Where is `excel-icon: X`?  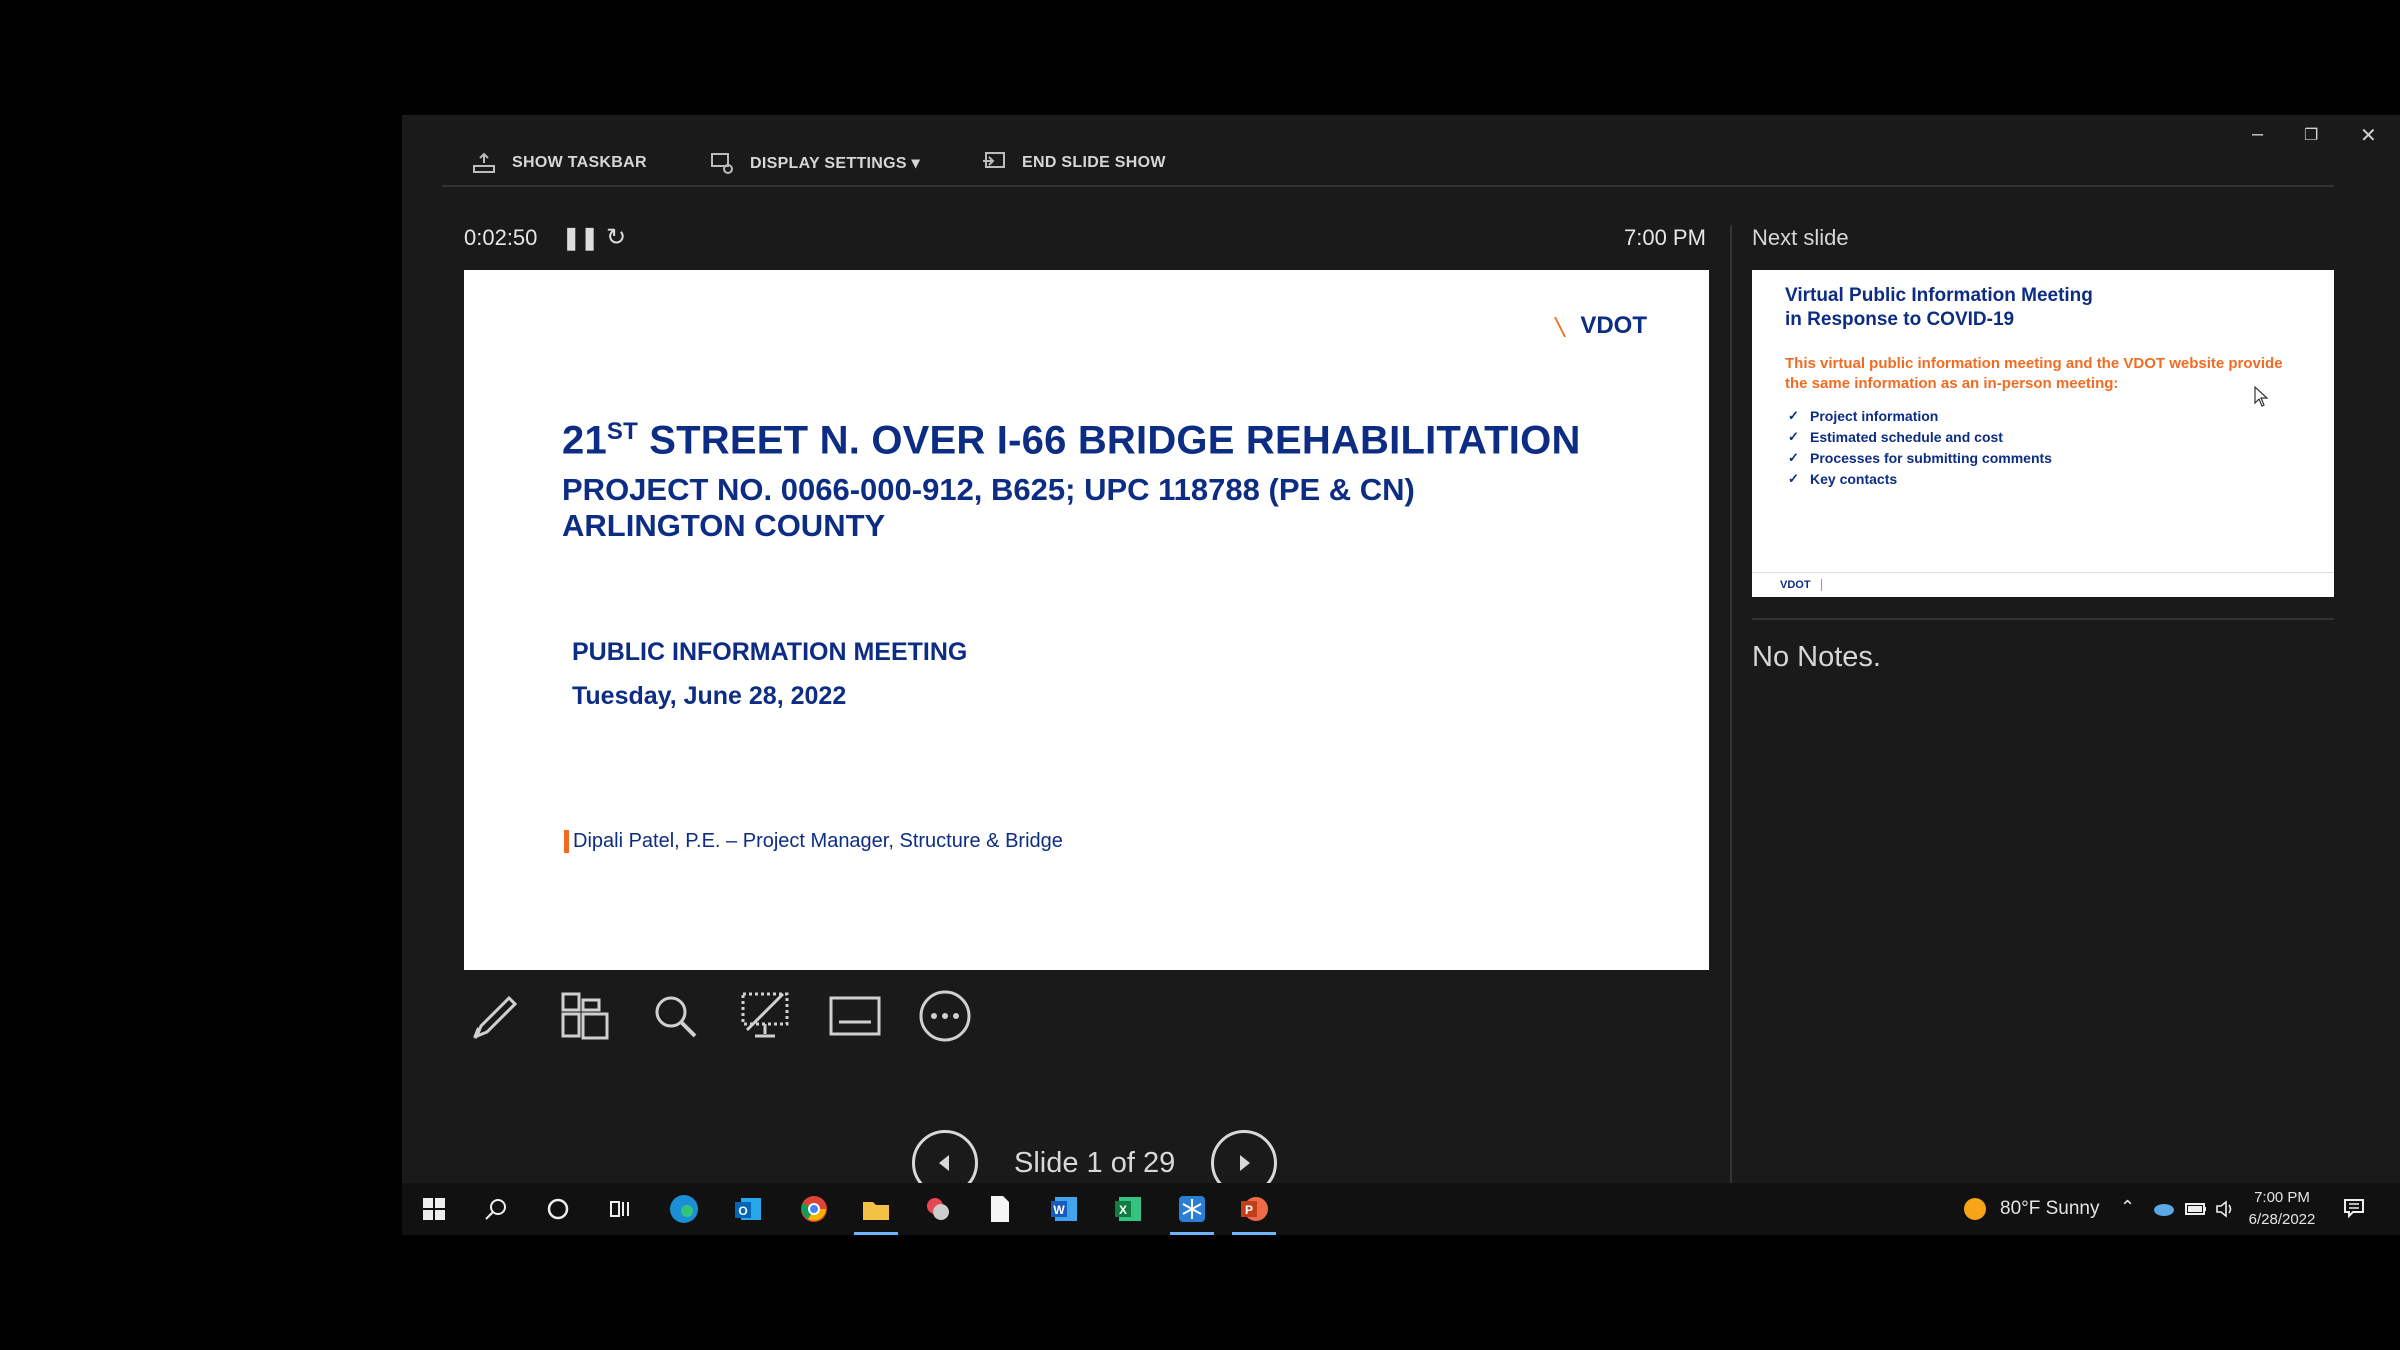
excel-icon: X is located at coordinates (1128, 1209).